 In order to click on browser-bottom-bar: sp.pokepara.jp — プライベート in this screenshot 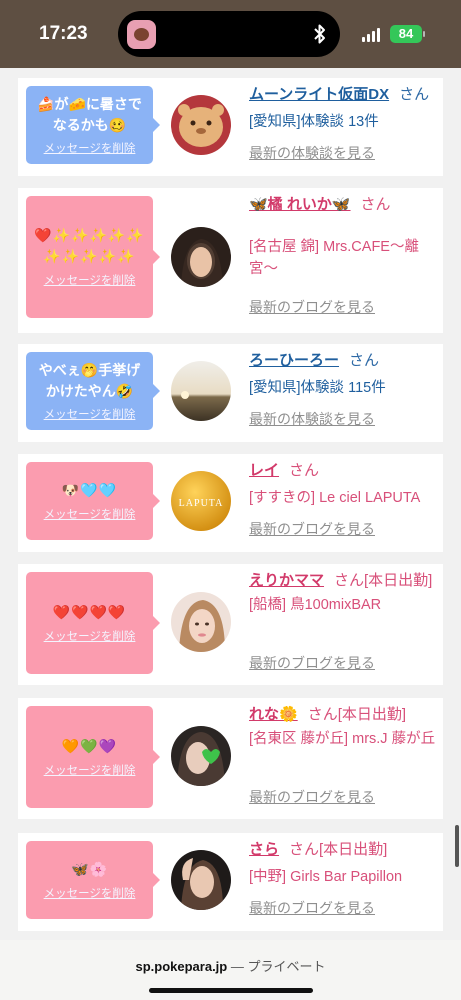, I will do `click(230, 970)`.